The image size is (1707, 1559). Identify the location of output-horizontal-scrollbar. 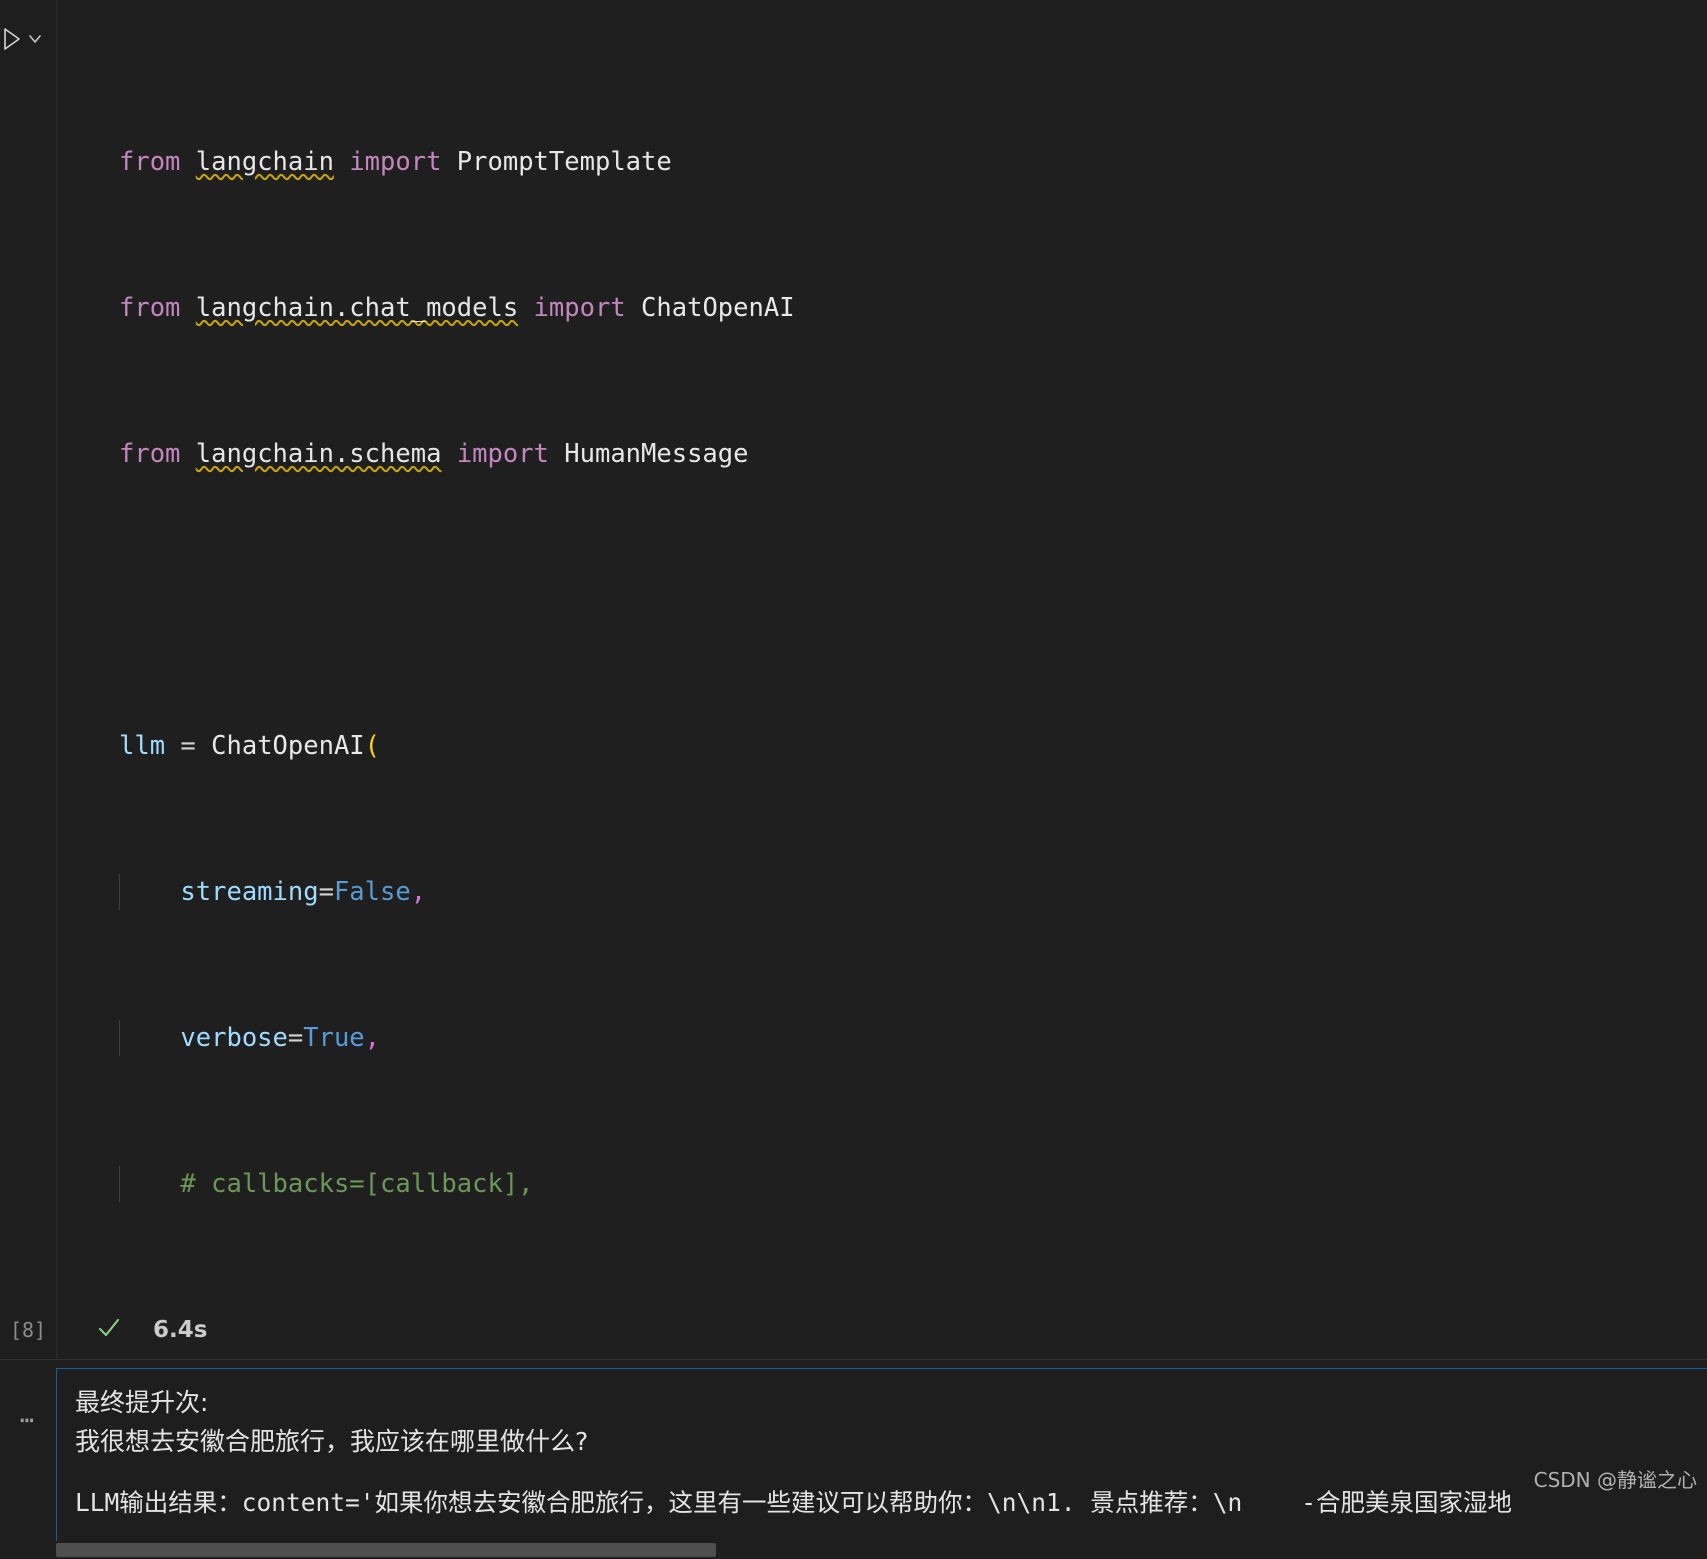
(881, 1550).